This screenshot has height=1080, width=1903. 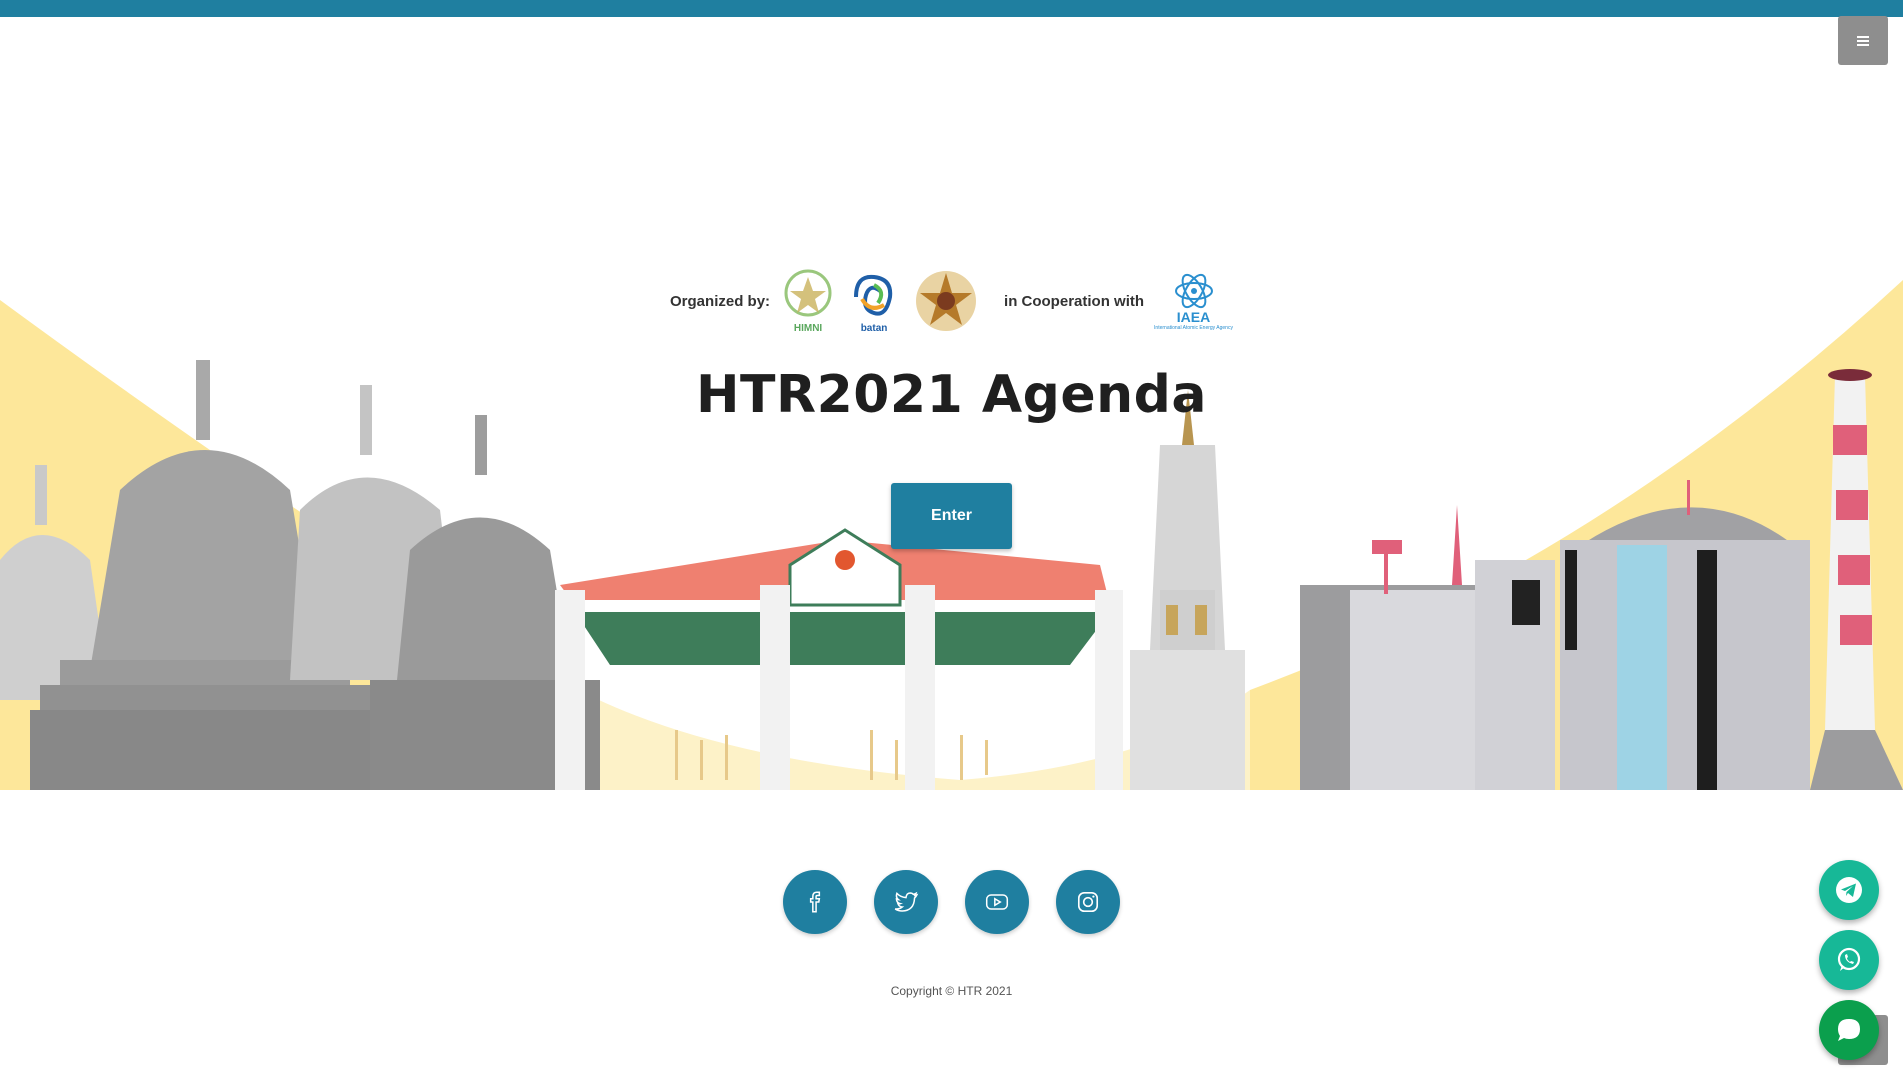 I want to click on facebook-link, so click(x=815, y=902).